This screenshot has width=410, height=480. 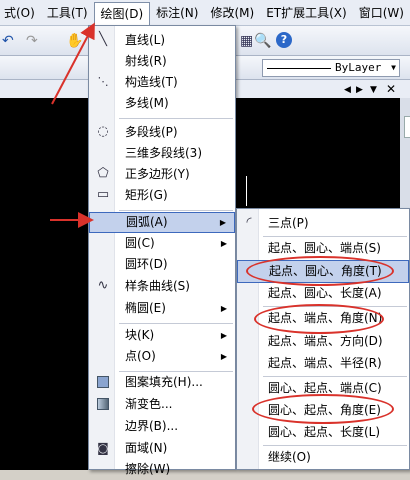 What do you see at coordinates (72, 125) in the screenshot?
I see `annotation-arrows` at bounding box center [72, 125].